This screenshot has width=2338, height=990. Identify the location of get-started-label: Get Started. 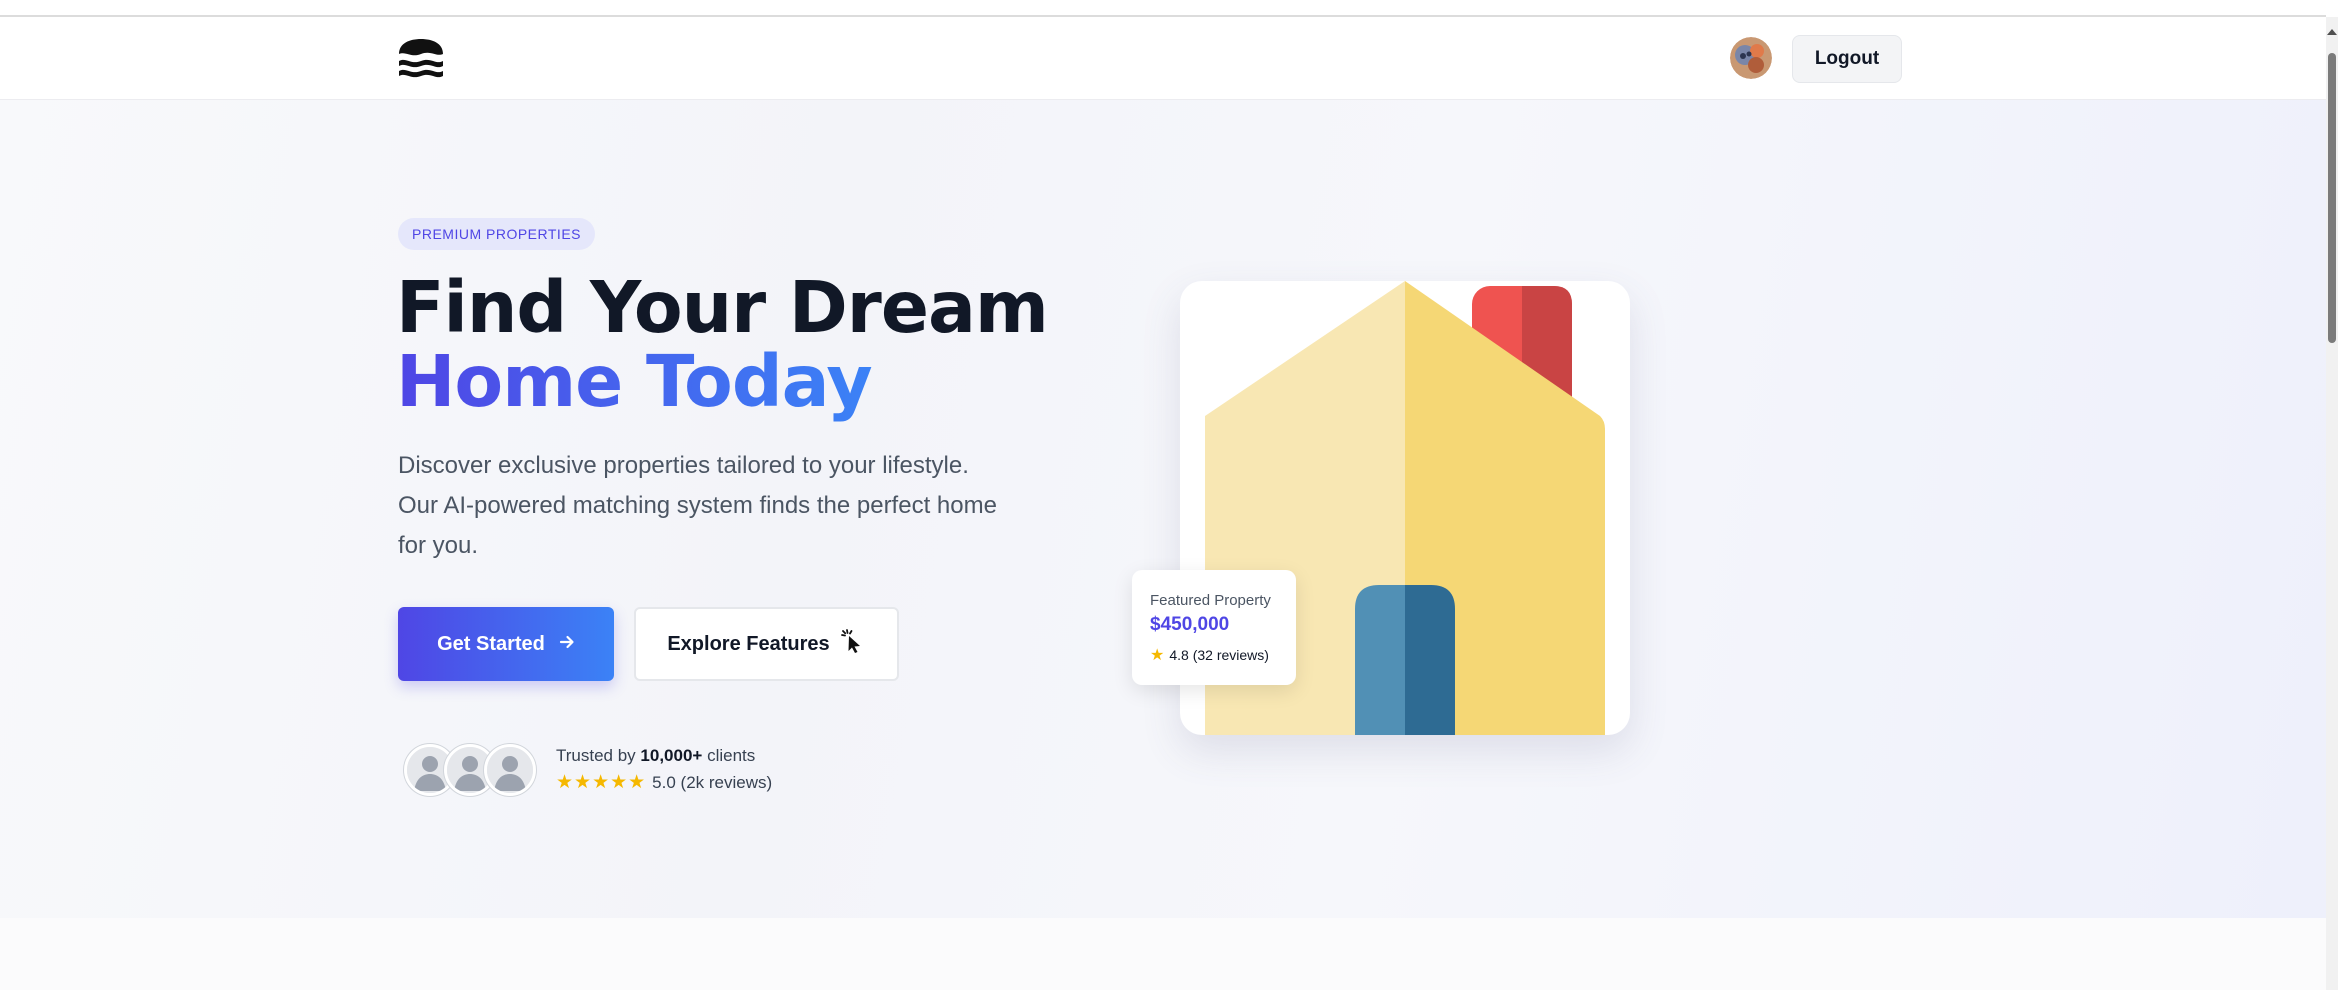
(491, 643).